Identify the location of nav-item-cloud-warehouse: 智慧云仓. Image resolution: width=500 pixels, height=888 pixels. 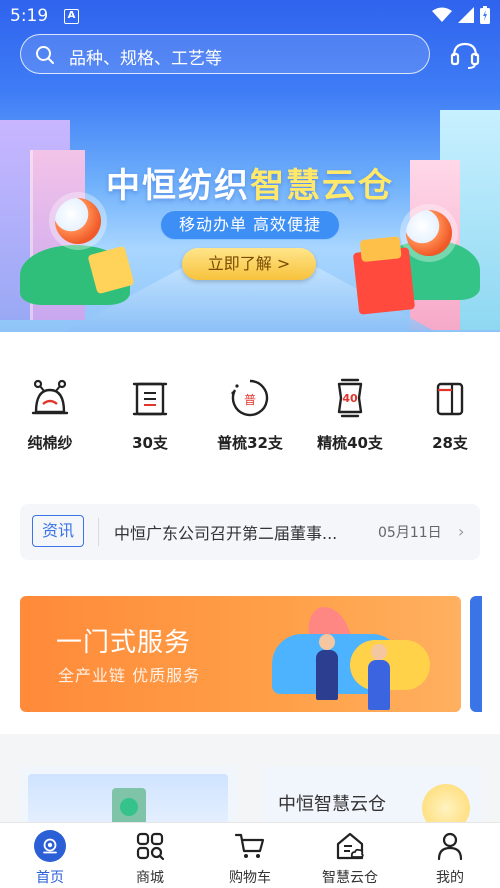
(350, 855).